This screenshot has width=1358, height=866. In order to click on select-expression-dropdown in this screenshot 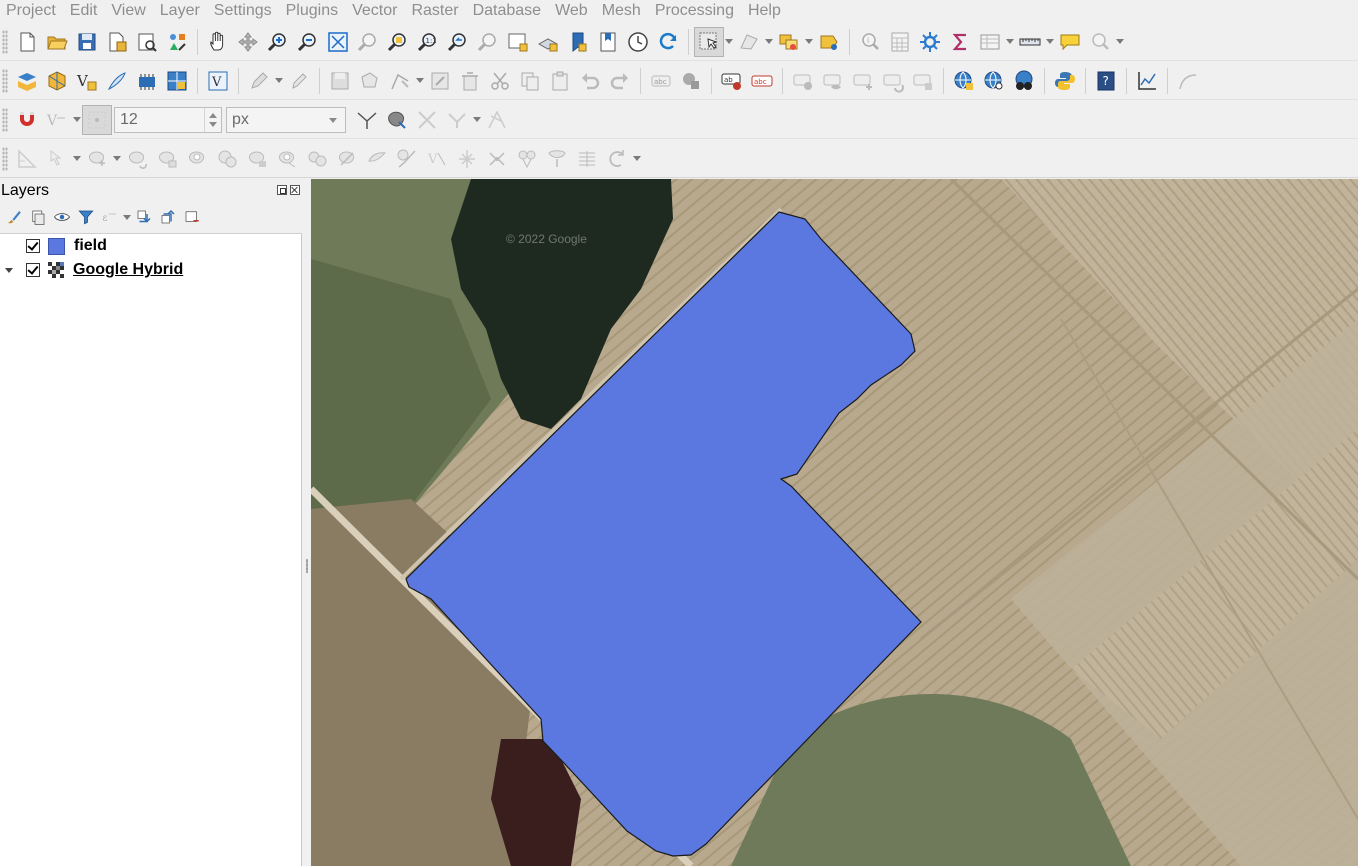, I will do `click(809, 42)`.